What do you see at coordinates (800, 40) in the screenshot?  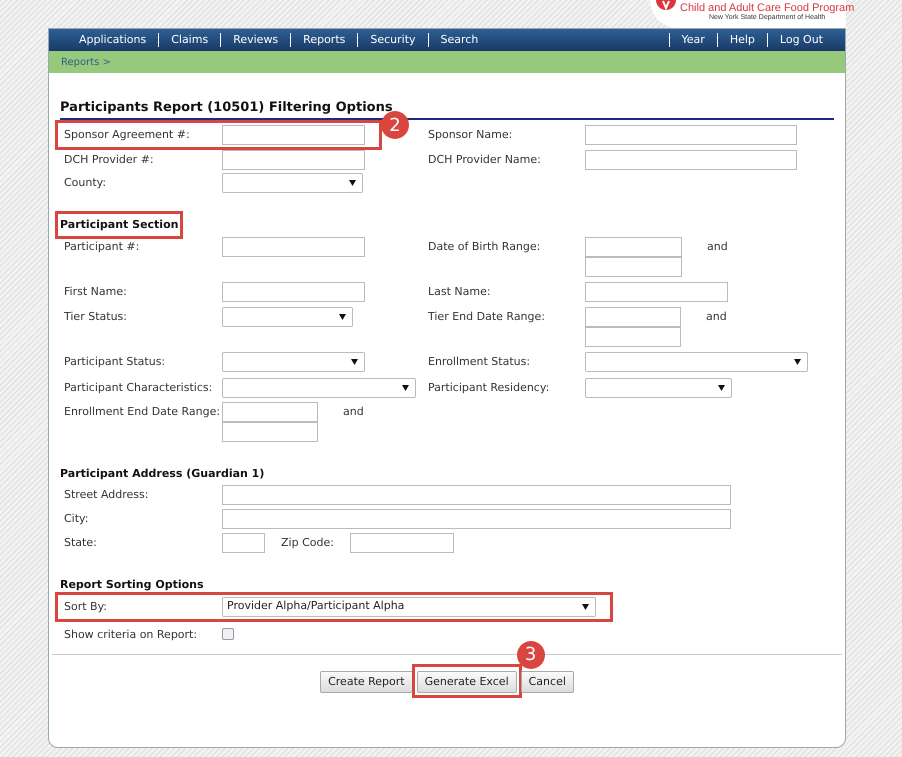 I see `nav-link: Log Out` at bounding box center [800, 40].